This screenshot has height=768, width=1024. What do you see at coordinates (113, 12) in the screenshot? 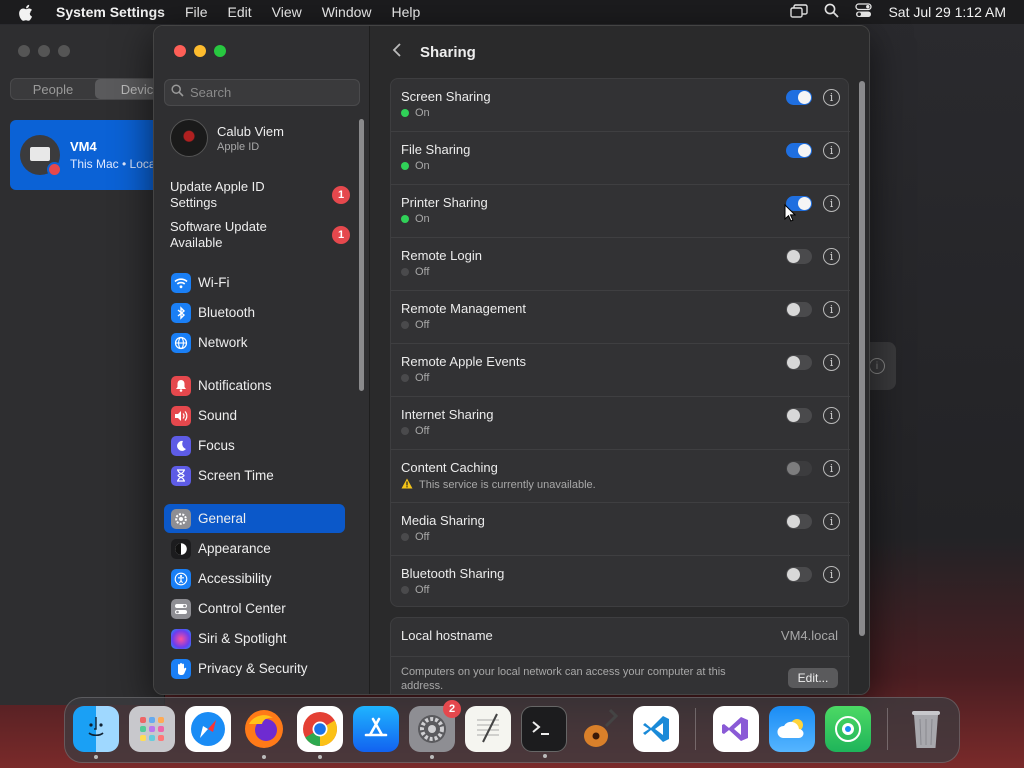
I see `menu-app-name: System Settings` at bounding box center [113, 12].